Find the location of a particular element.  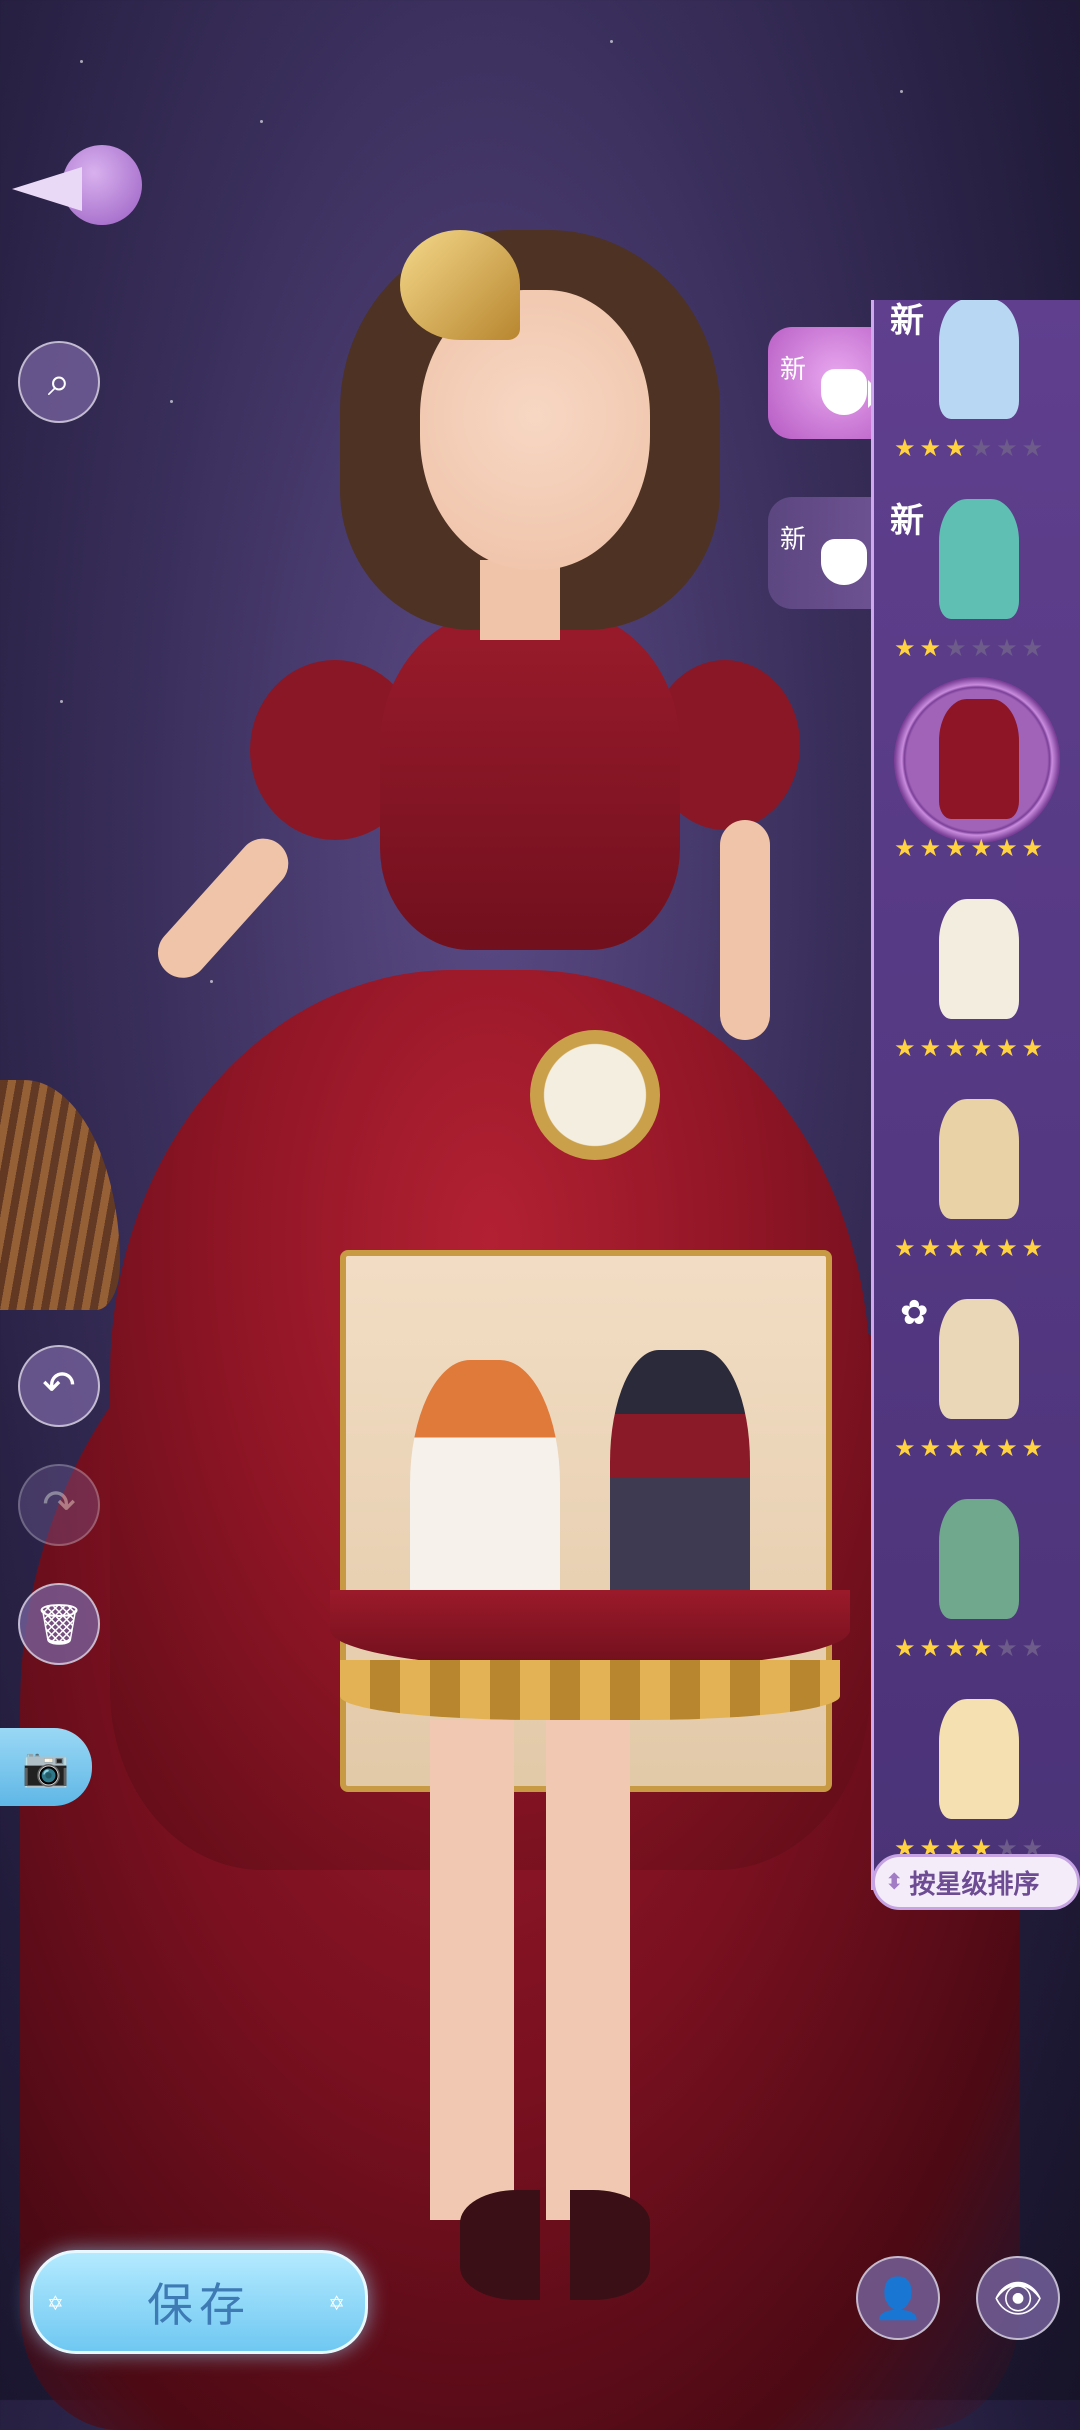

category-tab-dress: 新 is located at coordinates (825, 383).